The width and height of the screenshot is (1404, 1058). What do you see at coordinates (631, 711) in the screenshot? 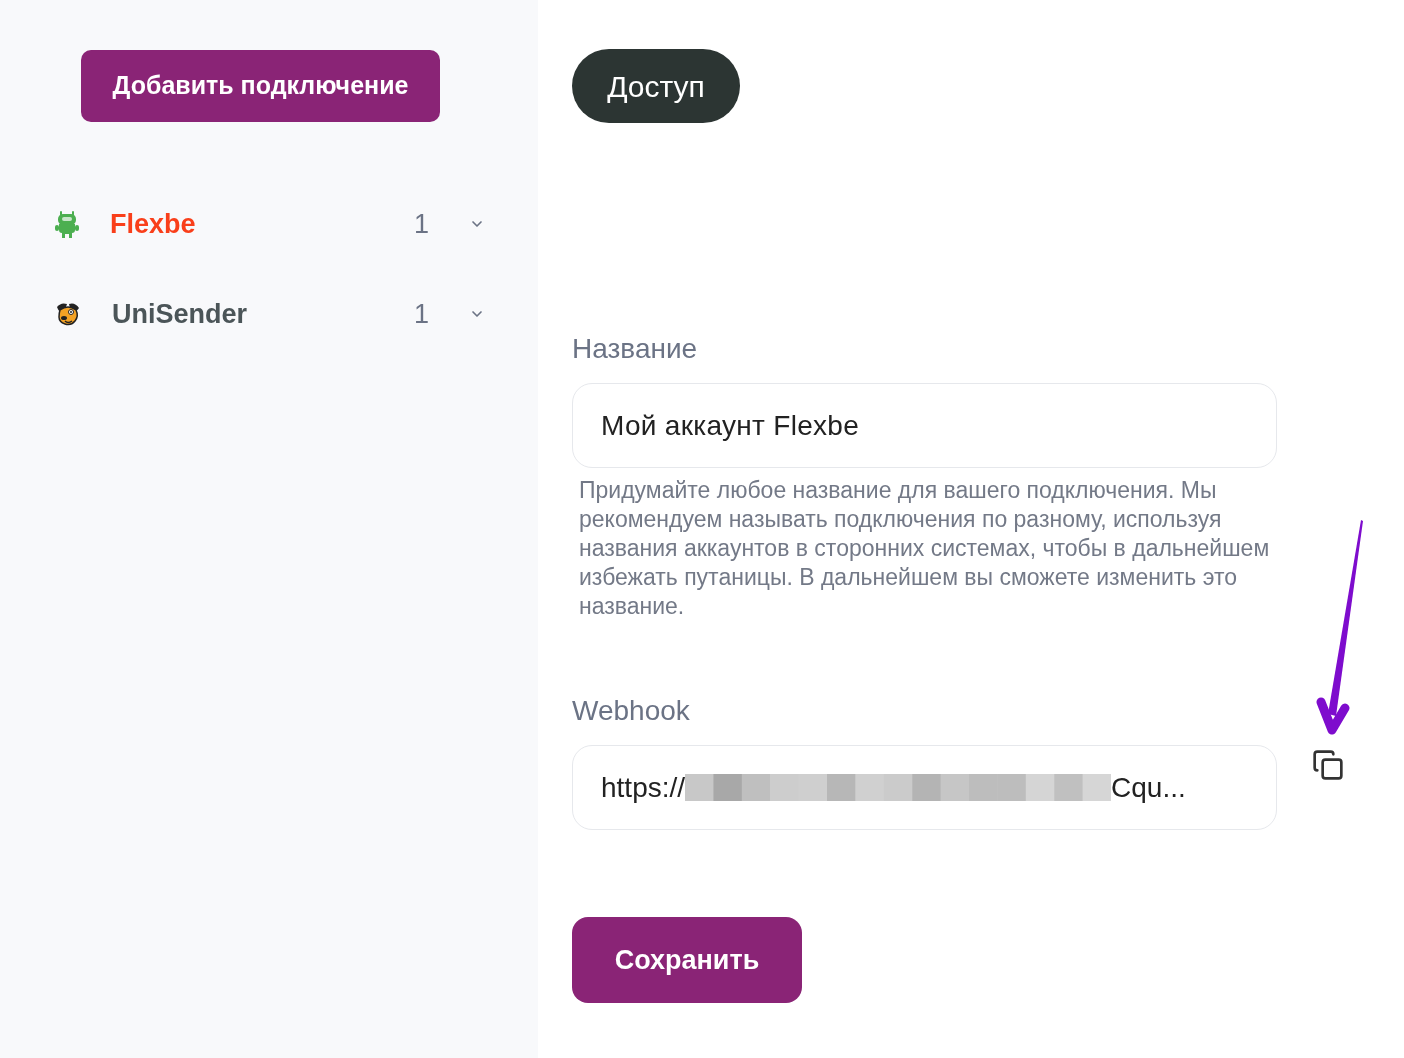
I see `webhook-label: Webhook` at bounding box center [631, 711].